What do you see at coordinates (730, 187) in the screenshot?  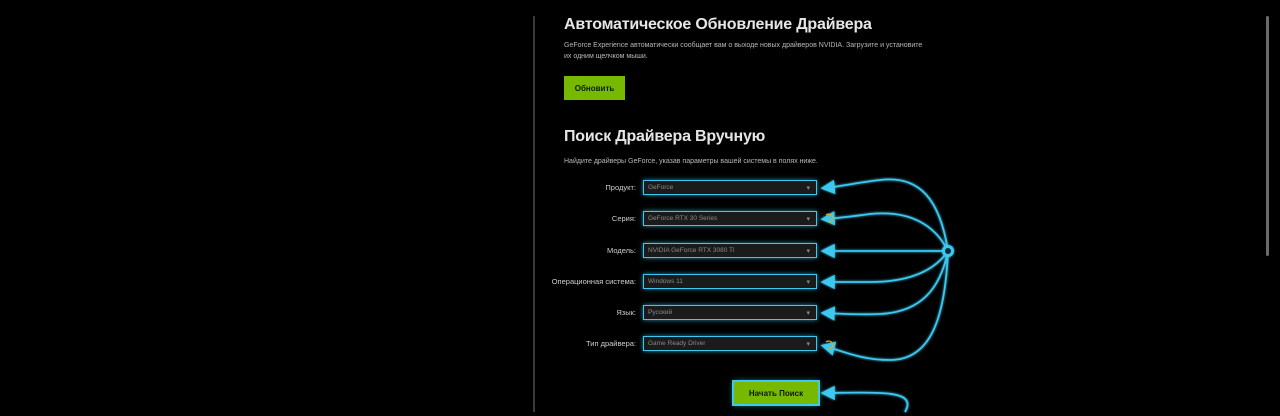 I see `product-select: GeForce ▾` at bounding box center [730, 187].